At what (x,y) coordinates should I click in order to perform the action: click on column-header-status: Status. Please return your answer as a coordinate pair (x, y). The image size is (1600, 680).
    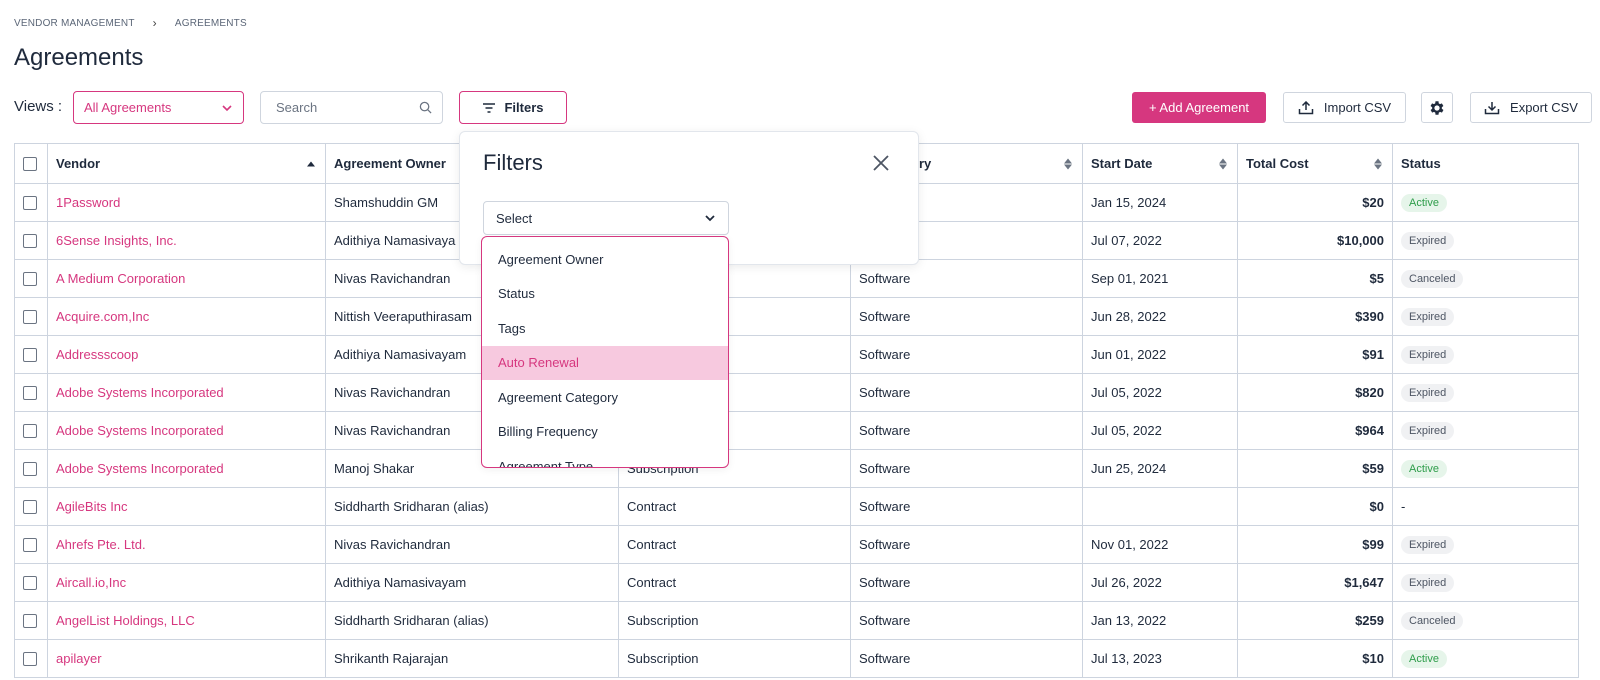
    Looking at the image, I should click on (1485, 163).